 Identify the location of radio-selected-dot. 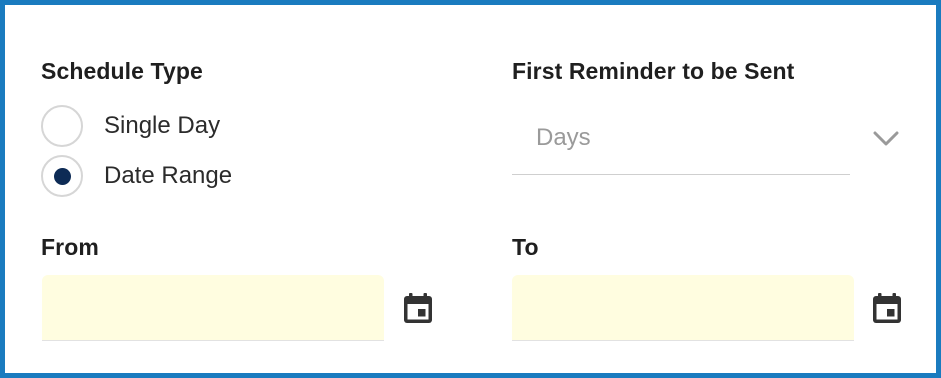
(62, 176).